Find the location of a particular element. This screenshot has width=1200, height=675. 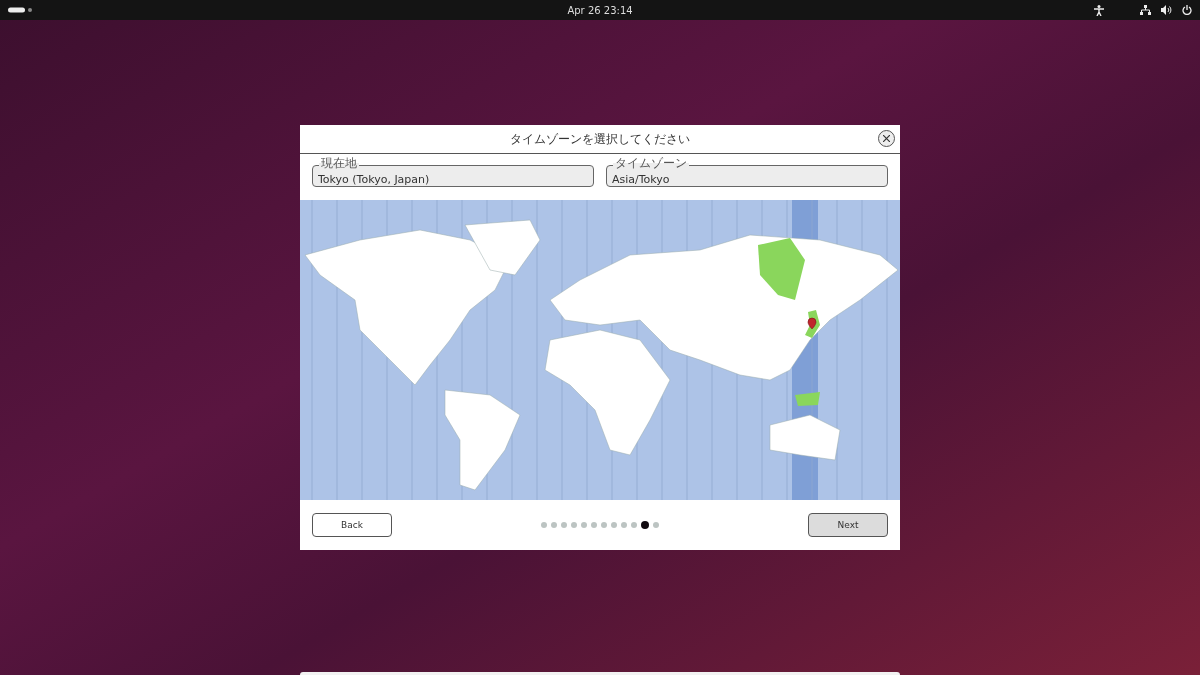

back-button: Back is located at coordinates (352, 525).